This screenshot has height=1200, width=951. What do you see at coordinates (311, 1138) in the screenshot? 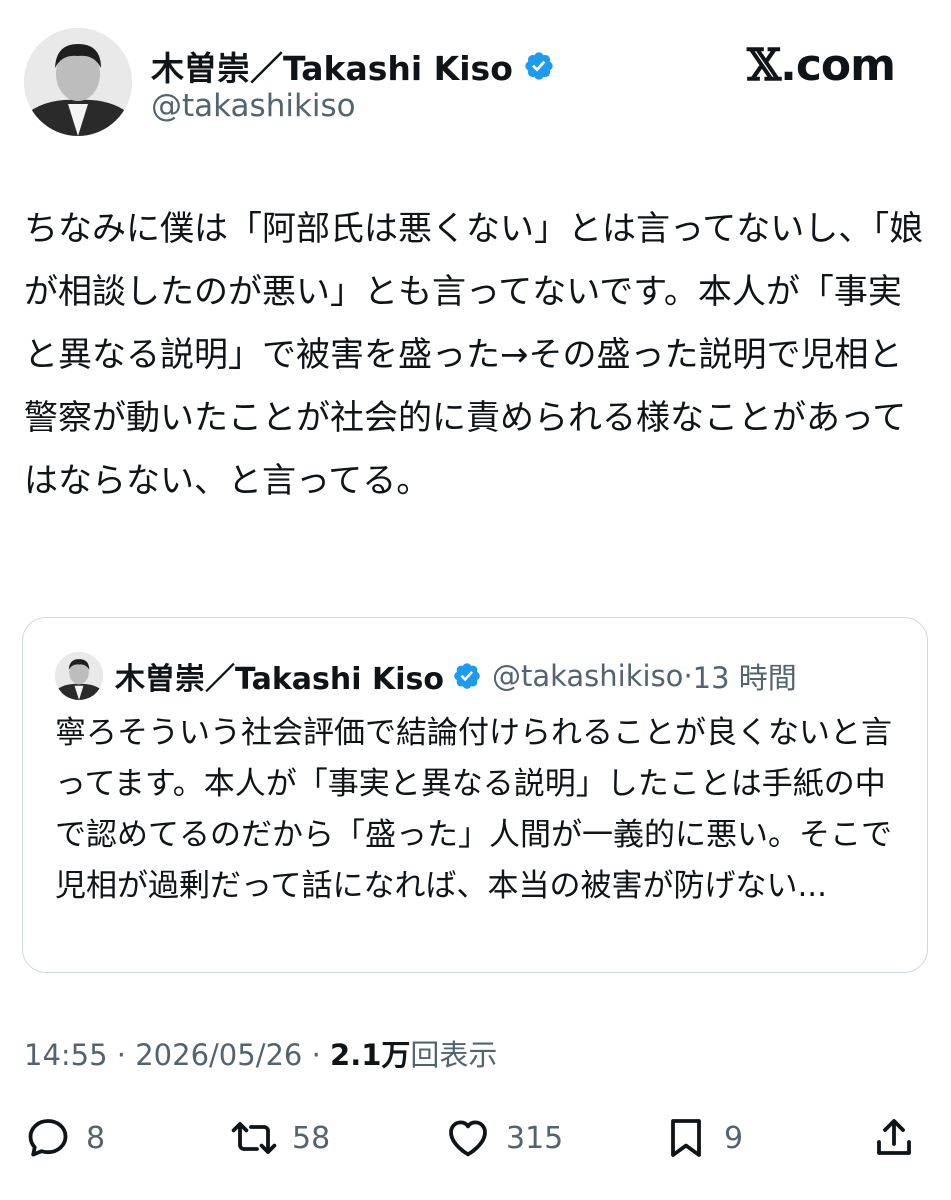
I see `retweet-count: 58` at bounding box center [311, 1138].